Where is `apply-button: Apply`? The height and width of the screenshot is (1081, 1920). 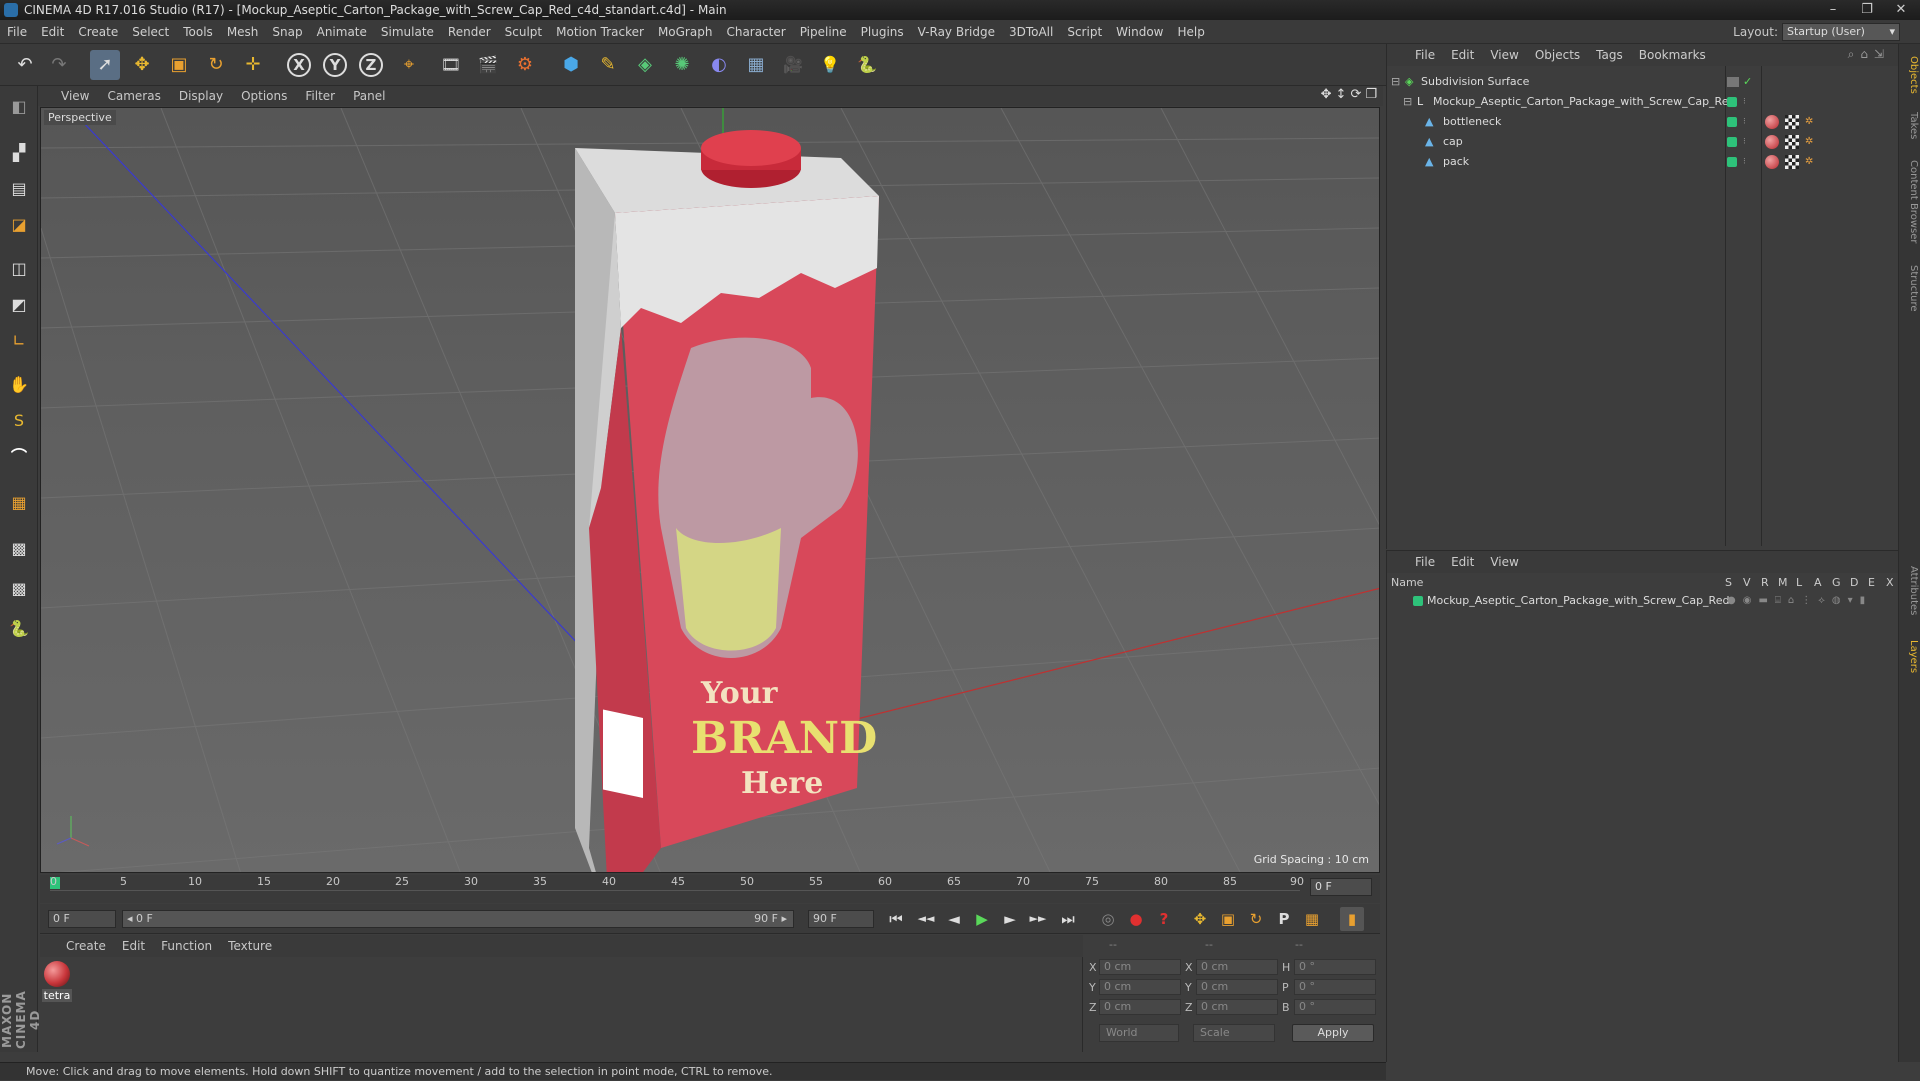 apply-button: Apply is located at coordinates (1333, 1033).